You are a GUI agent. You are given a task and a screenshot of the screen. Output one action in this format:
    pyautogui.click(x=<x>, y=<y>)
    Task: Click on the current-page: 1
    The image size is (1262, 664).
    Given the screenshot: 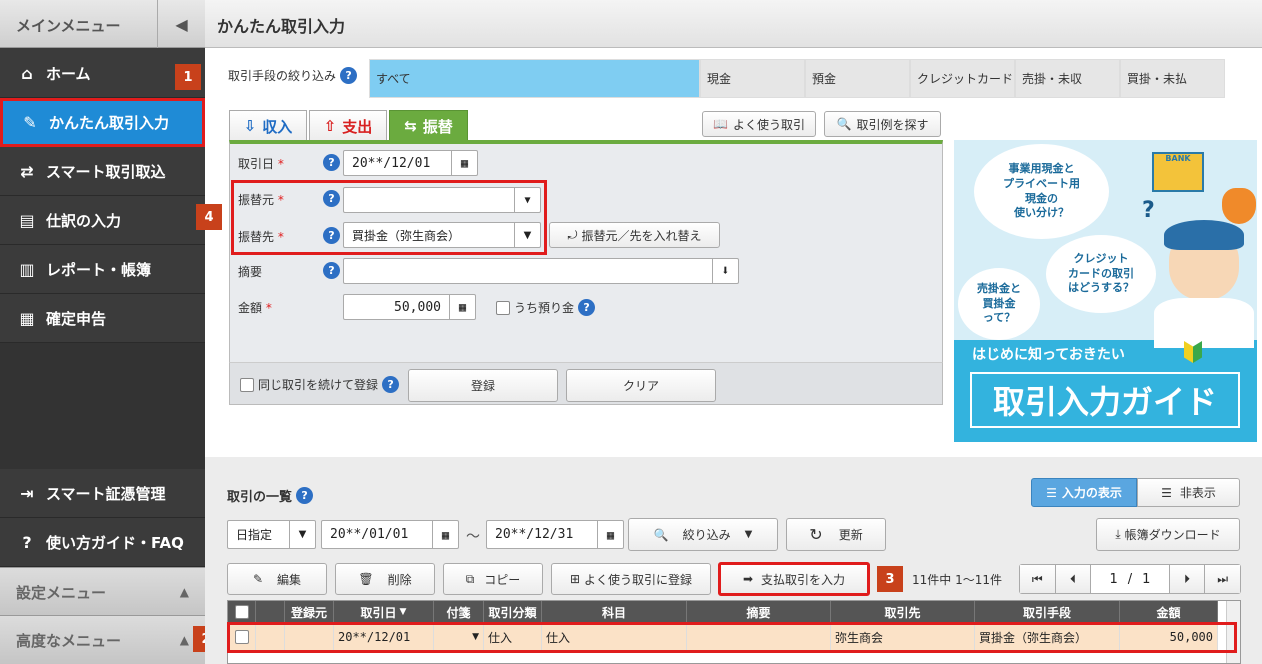 What is the action you would take?
    pyautogui.click(x=1114, y=579)
    